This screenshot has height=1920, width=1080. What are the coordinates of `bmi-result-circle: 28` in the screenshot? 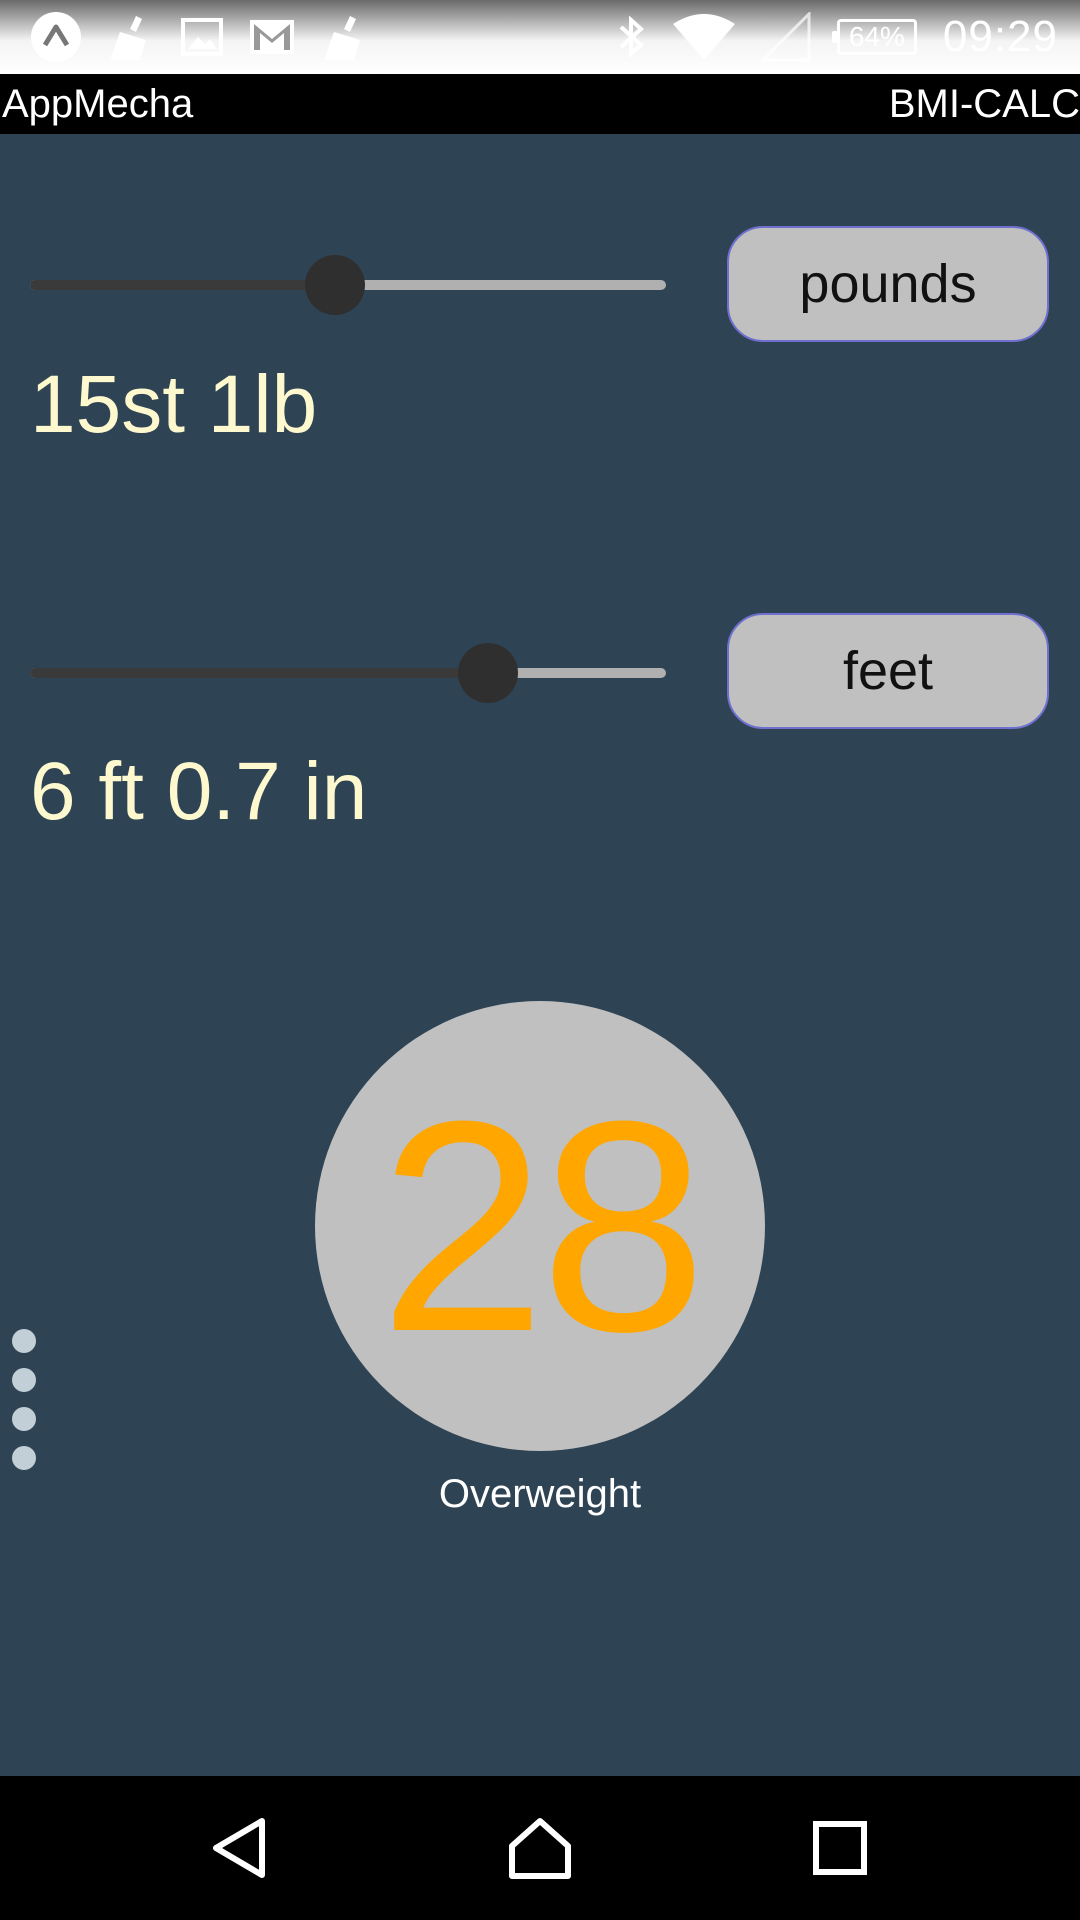 It's located at (540, 1226).